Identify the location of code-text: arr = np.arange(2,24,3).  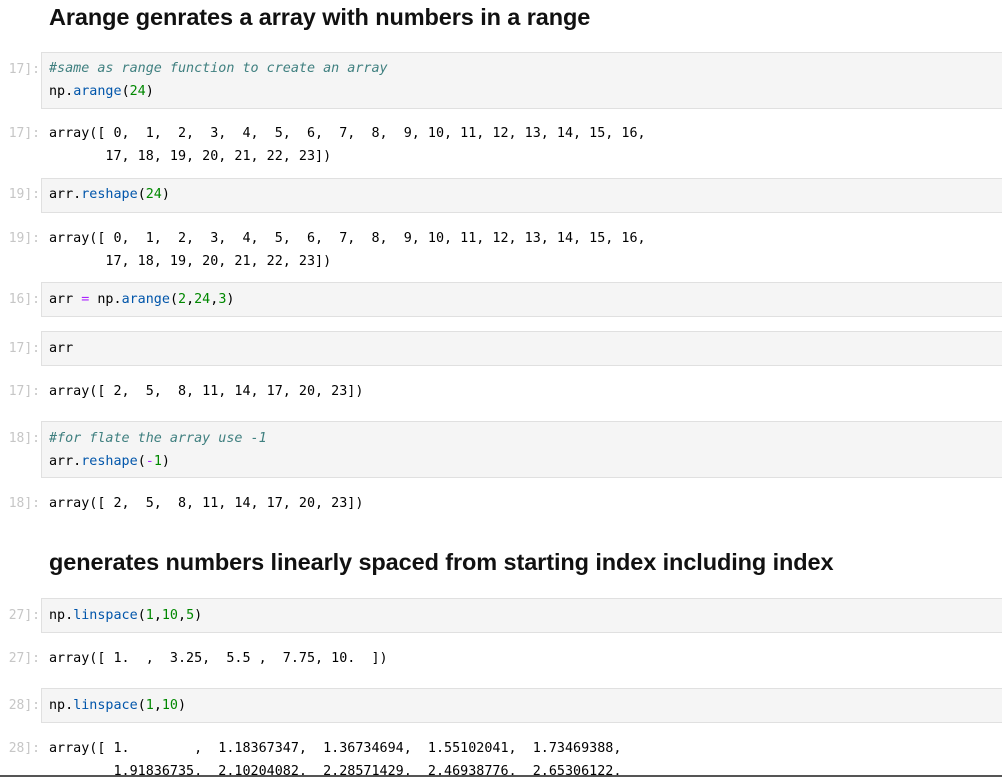
(141, 299).